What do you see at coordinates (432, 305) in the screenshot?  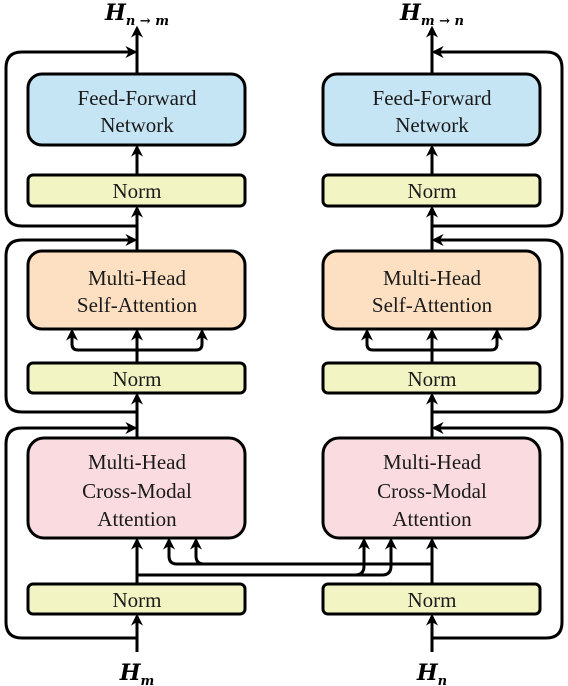 I see `right-sa-label-line2: Self-Attention` at bounding box center [432, 305].